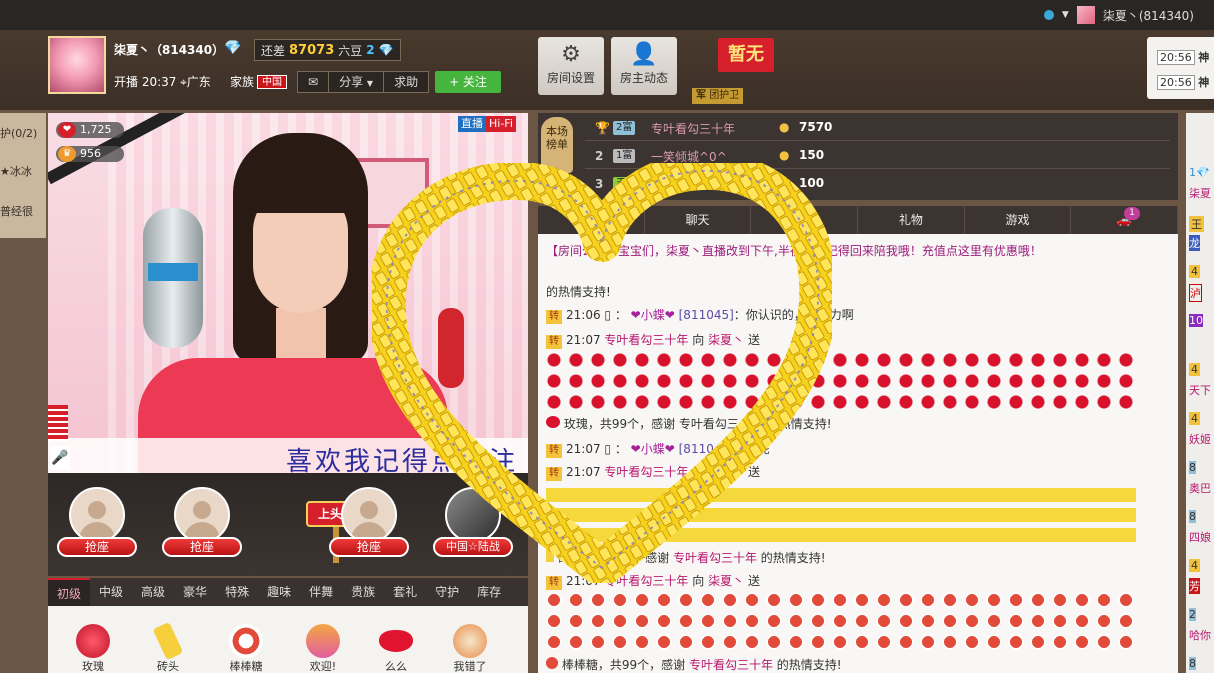  I want to click on host-avatar, so click(77, 65).